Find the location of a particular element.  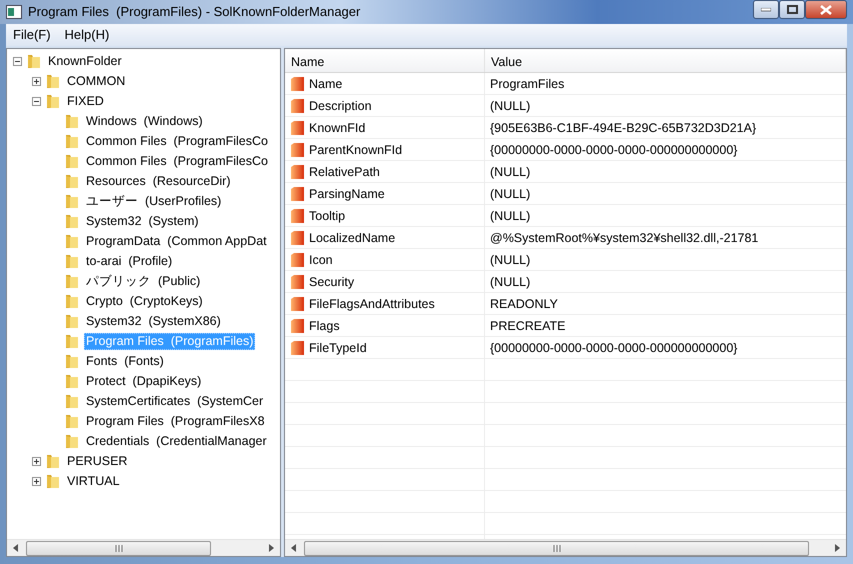

tree-item: VIRTUAL is located at coordinates (93, 481).